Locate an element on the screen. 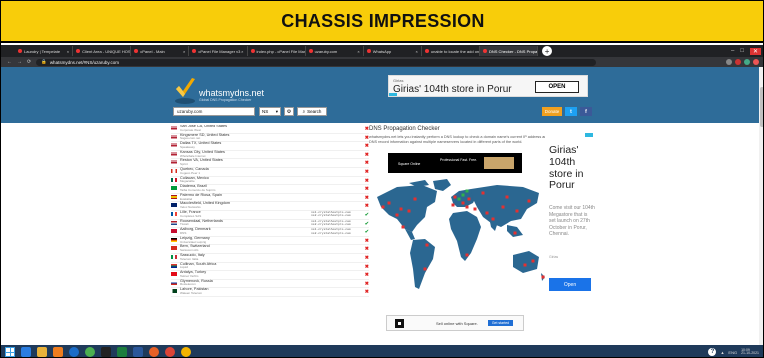  maximize-button: □ is located at coordinates (742, 51).